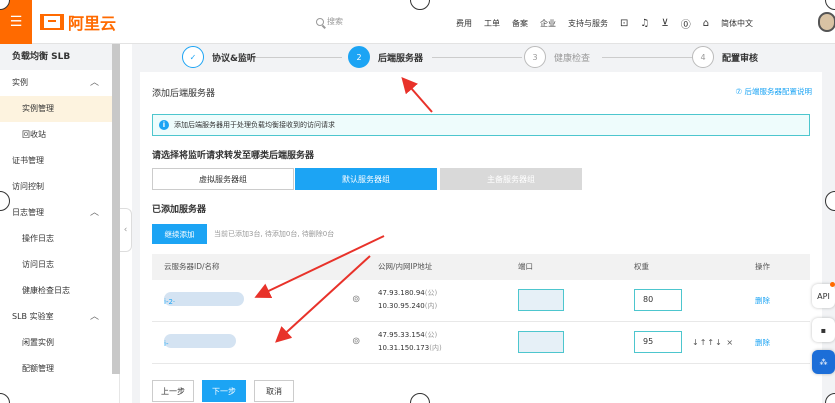 Image resolution: width=835 pixels, height=403 pixels. I want to click on added-servers-title: 已添加服务器, so click(179, 210).